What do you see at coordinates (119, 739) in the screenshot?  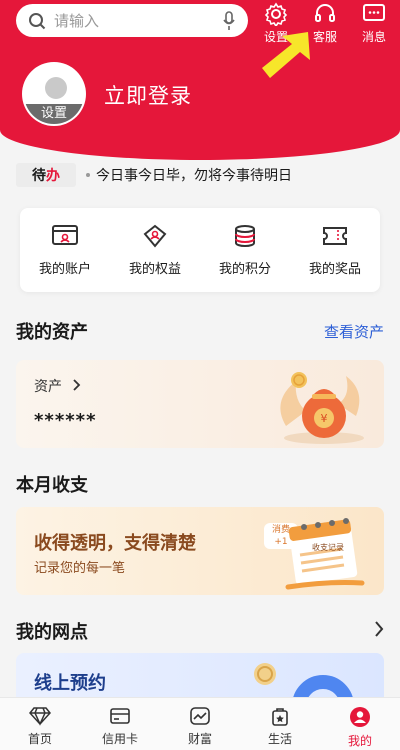 I see `tab-credit-card-label: 信用卡` at bounding box center [119, 739].